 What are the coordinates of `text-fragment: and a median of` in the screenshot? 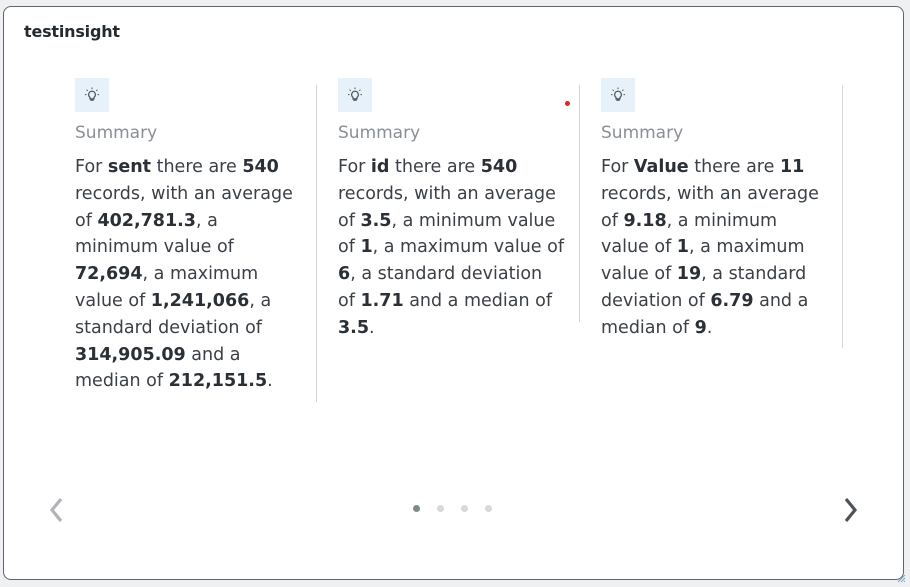 It's located at (477, 300).